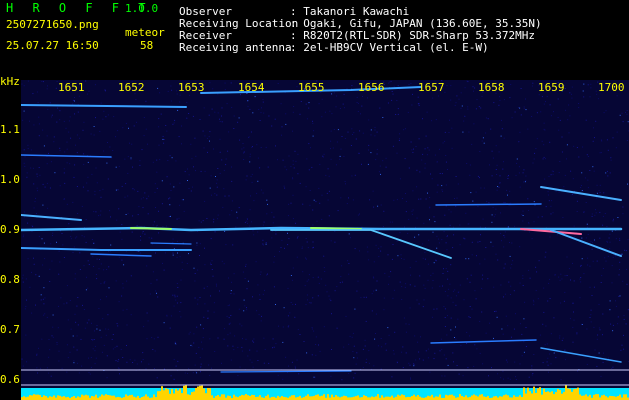  What do you see at coordinates (10, 229) in the screenshot?
I see `y-tick-label: 0.9` at bounding box center [10, 229].